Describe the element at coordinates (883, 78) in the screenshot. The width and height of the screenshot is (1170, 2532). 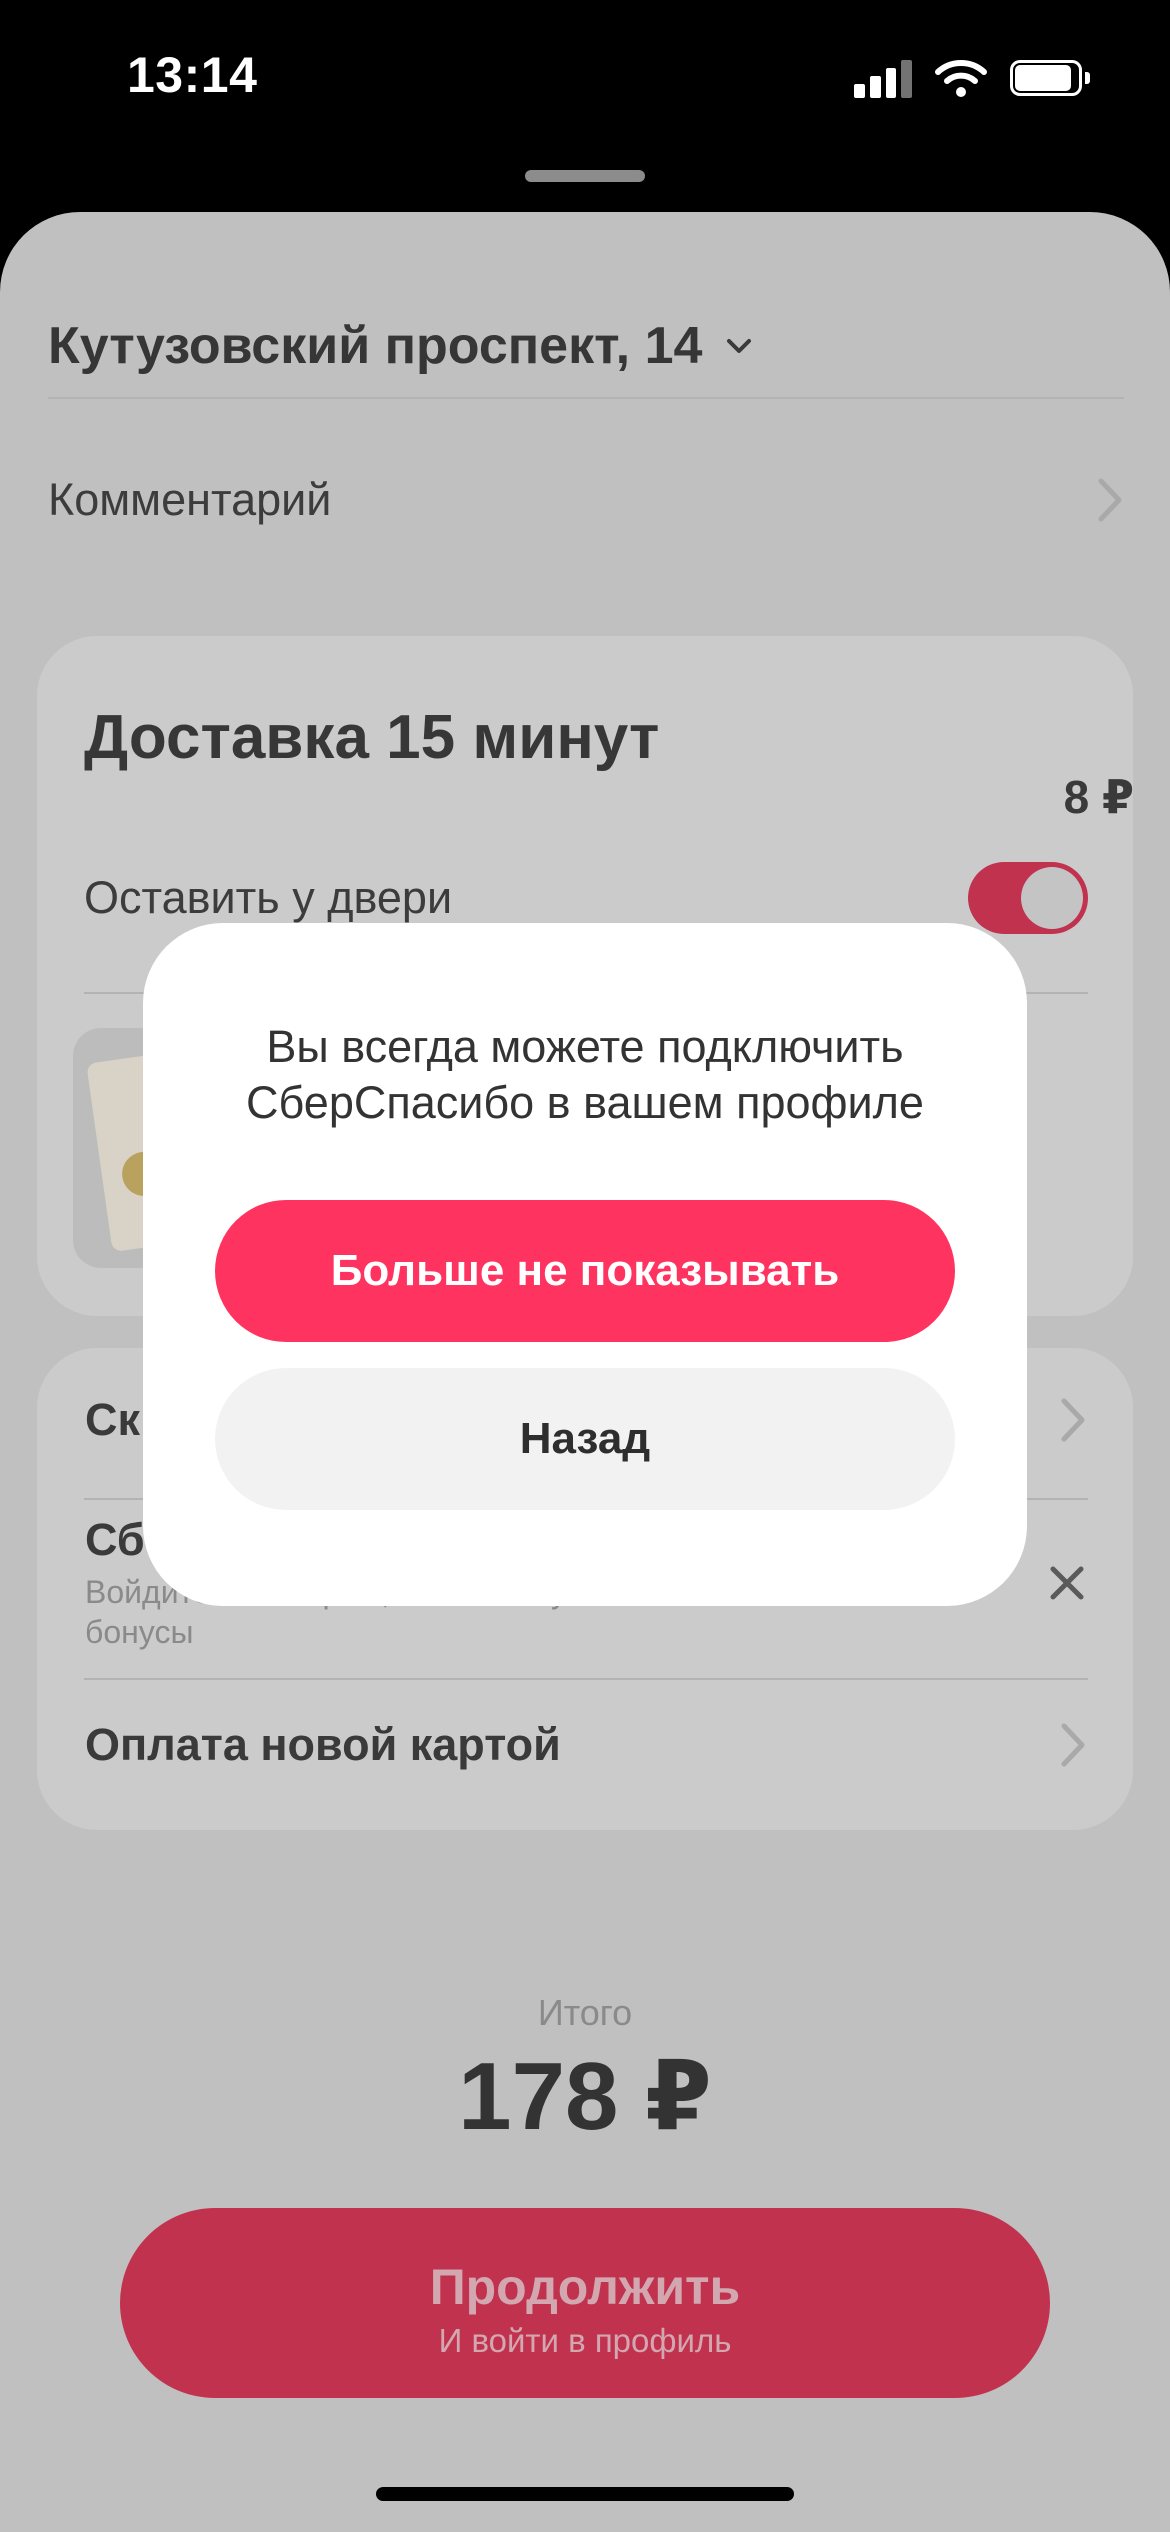
I see `cellular-signal-icon` at that location.